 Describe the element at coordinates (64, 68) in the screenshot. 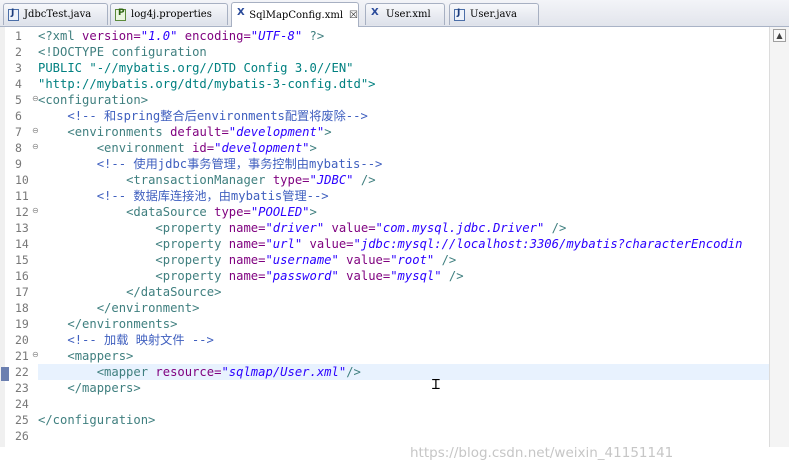

I see `doctype-public: PUBLIC` at that location.